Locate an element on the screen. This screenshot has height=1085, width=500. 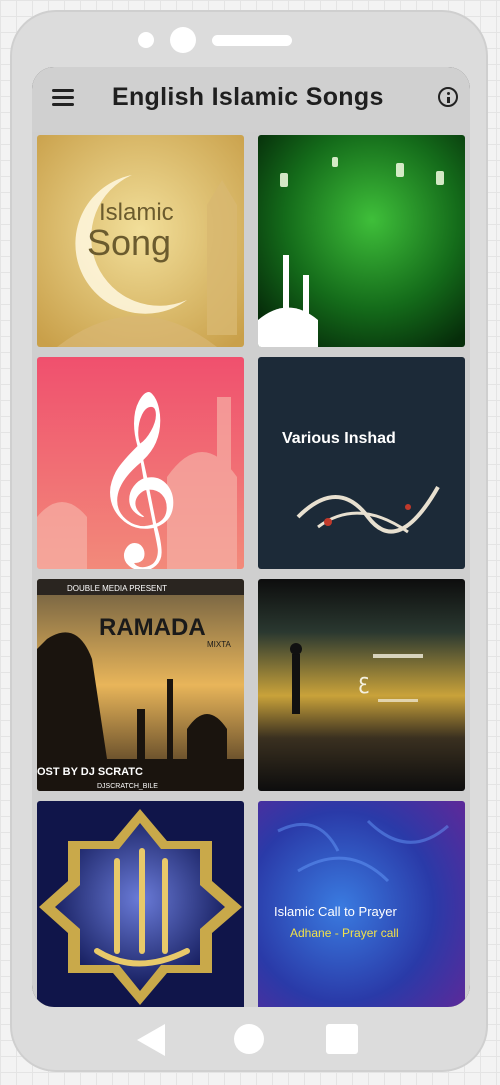
allah-calligraphy-artwork is located at coordinates (140, 904).